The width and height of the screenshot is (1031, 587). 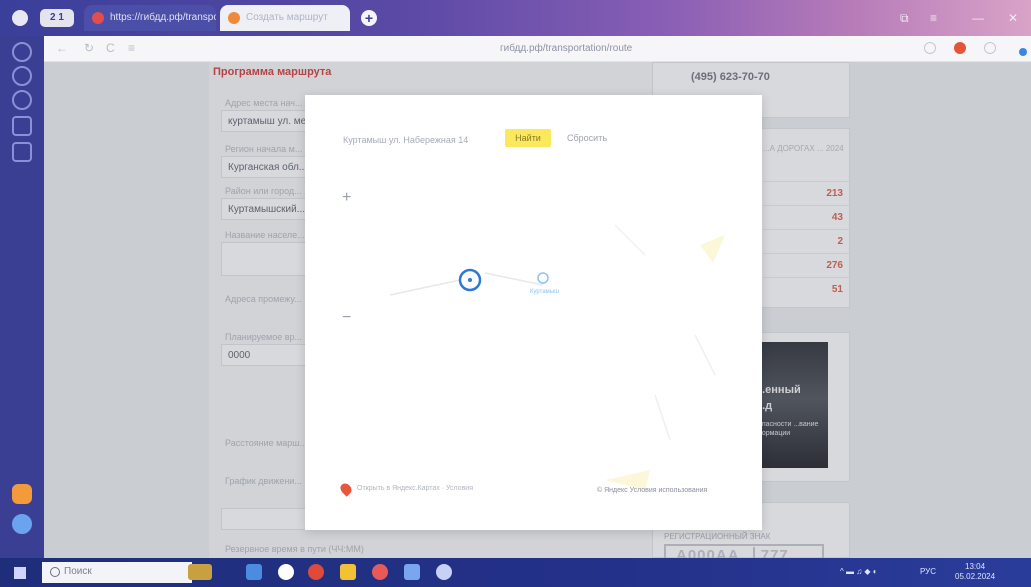 I want to click on alice-icon, so click(x=22, y=494).